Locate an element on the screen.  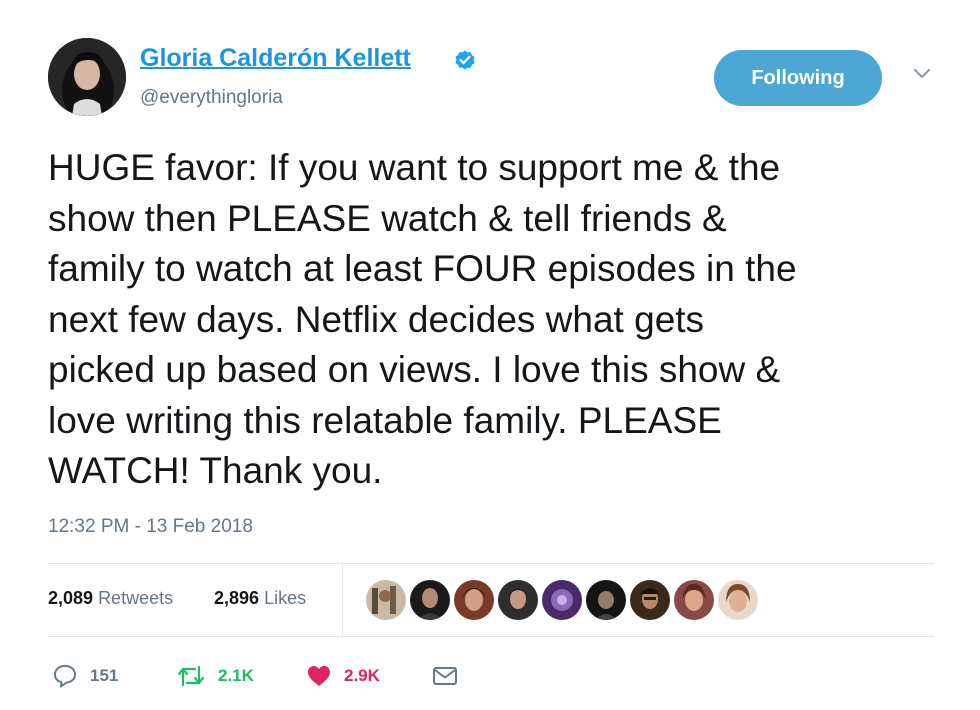
author-avatar is located at coordinates (87, 77).